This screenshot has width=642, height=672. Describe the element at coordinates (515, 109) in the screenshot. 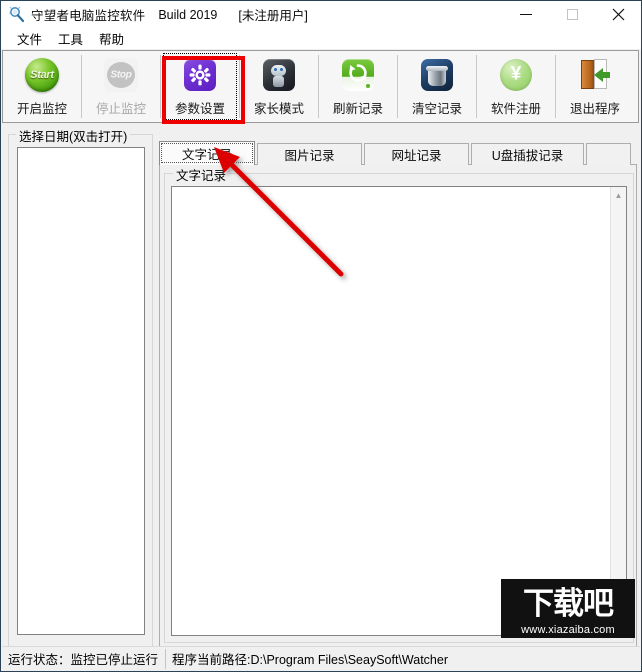

I see `toolbar-label: 软件注册` at that location.